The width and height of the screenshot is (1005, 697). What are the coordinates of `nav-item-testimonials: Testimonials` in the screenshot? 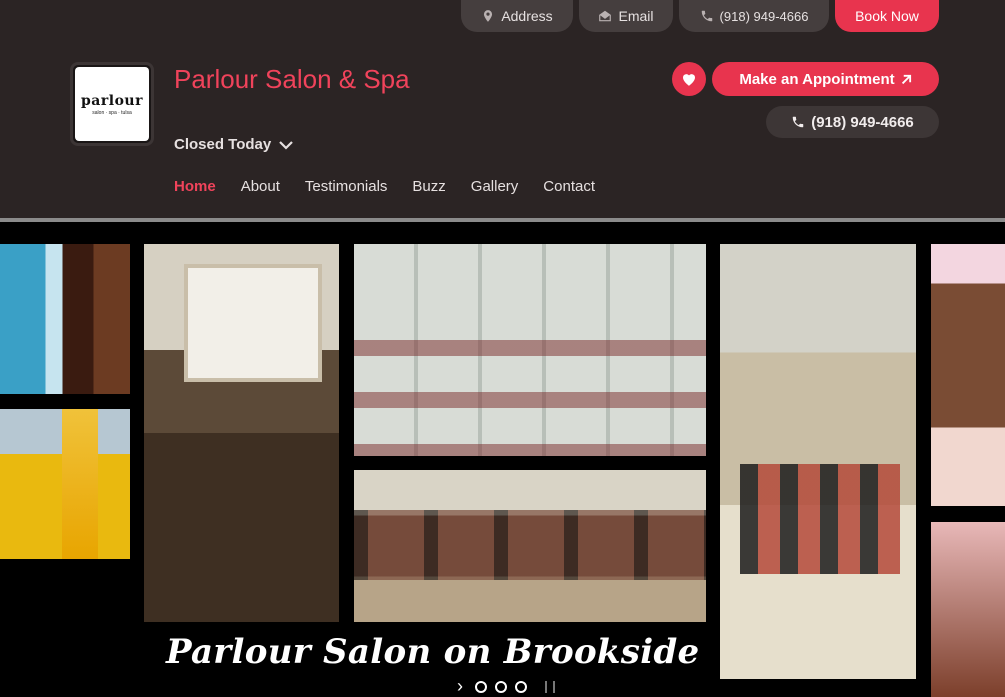 It's located at (346, 186).